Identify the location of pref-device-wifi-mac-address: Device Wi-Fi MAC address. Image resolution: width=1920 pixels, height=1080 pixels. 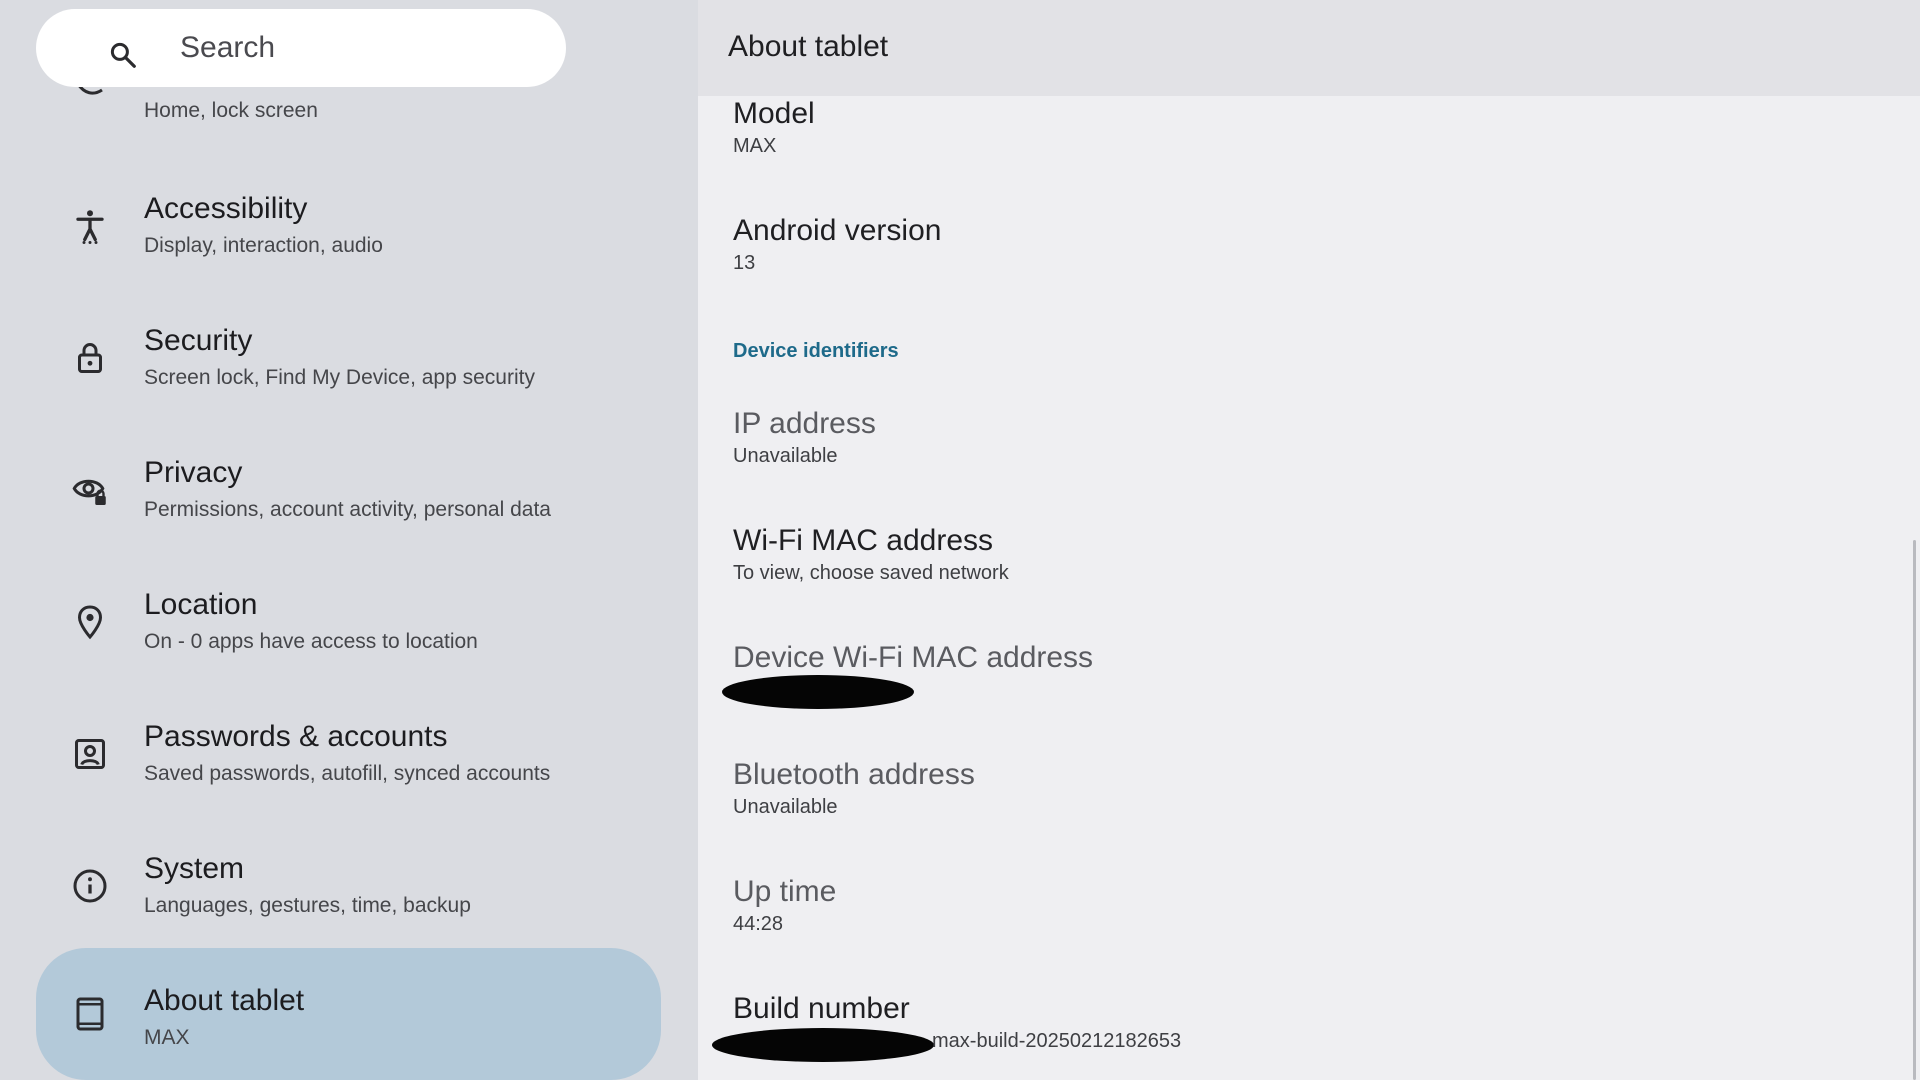
(1288, 696).